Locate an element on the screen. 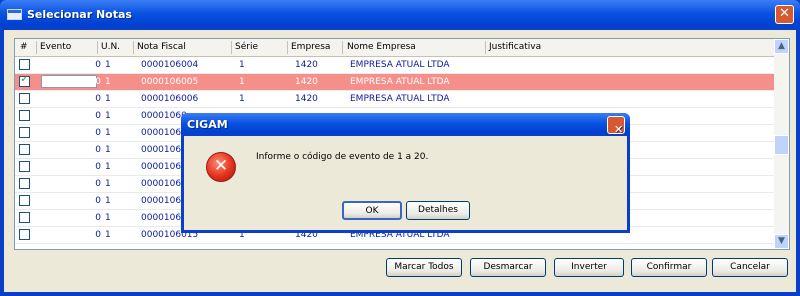  cell-nota-fiscal: 0000106006 is located at coordinates (170, 99).